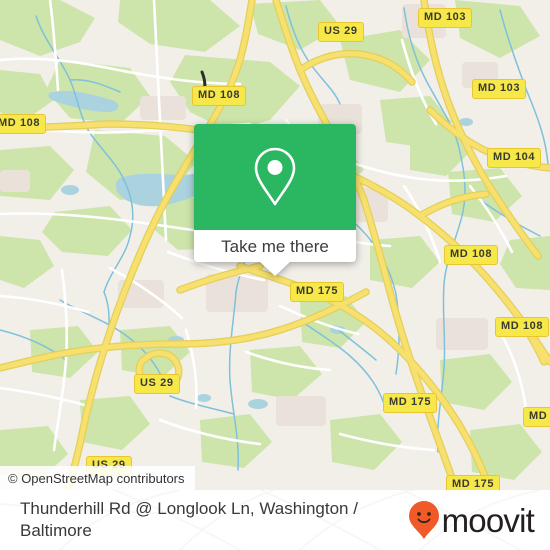 The image size is (550, 550). I want to click on popup-image-area, so click(275, 177).